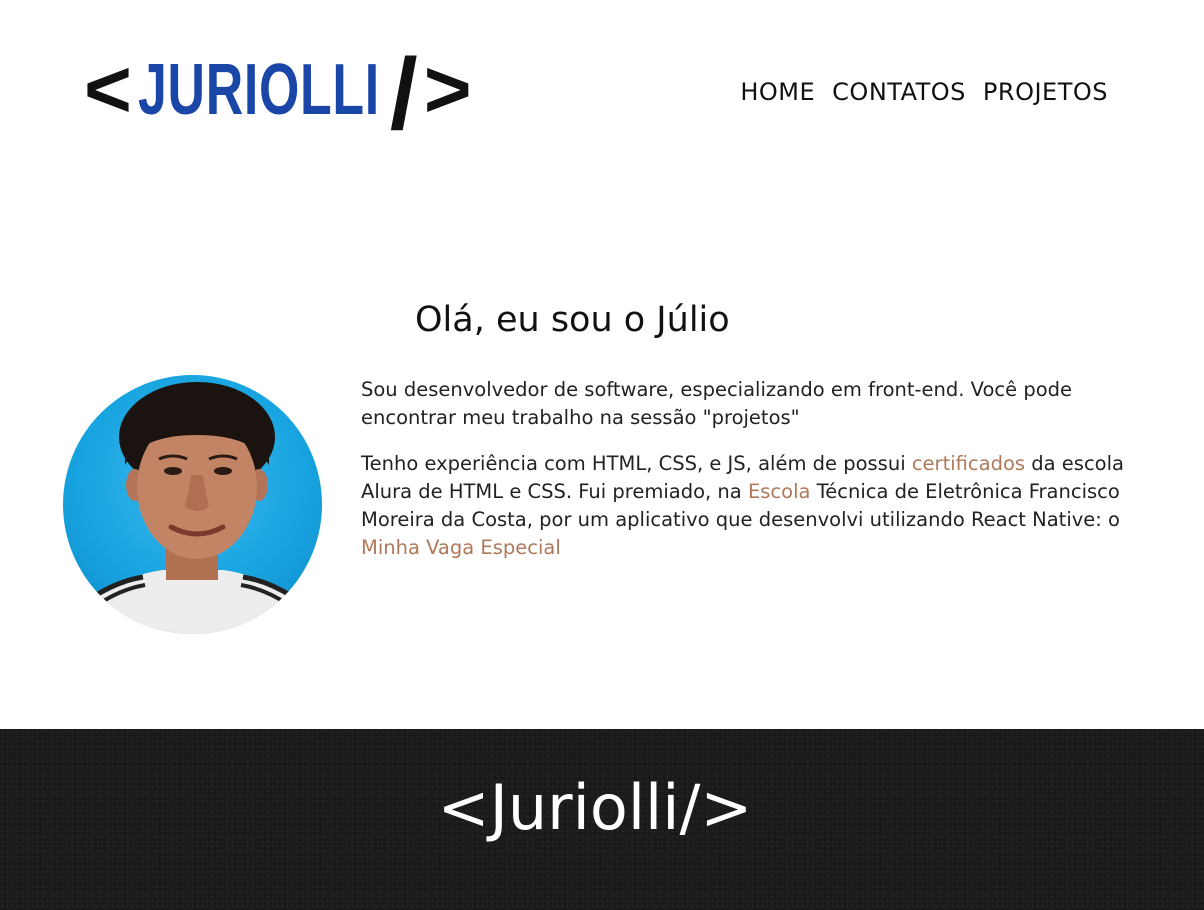 The height and width of the screenshot is (910, 1204). I want to click on avatar, so click(192, 504).